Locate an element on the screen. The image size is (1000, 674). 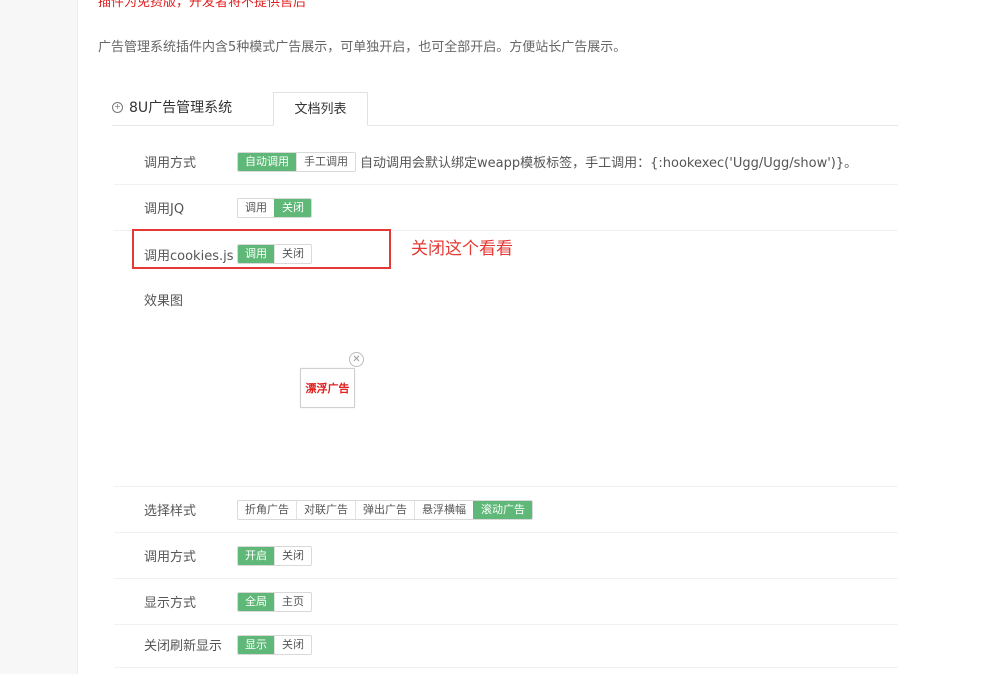
option-jq-close: 关闭 is located at coordinates (292, 207).